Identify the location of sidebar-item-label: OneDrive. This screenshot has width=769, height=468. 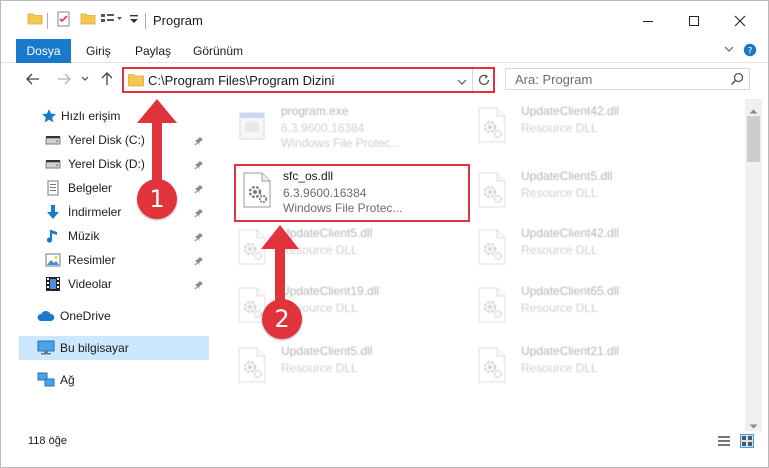
(85, 316).